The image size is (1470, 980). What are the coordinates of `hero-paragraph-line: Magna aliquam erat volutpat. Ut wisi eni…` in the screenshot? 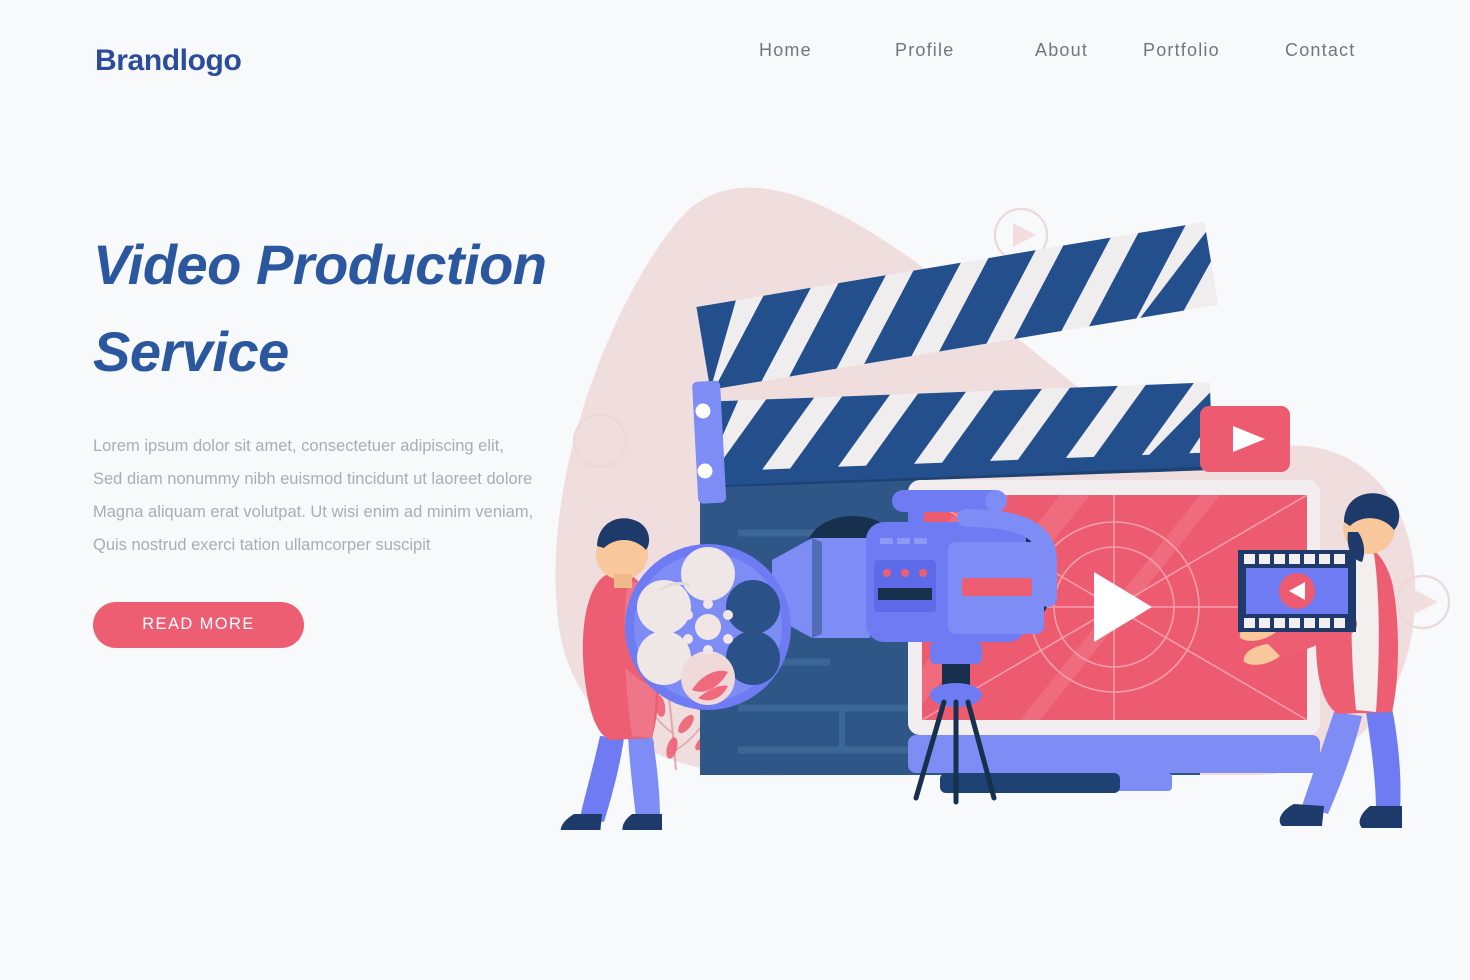 It's located at (313, 511).